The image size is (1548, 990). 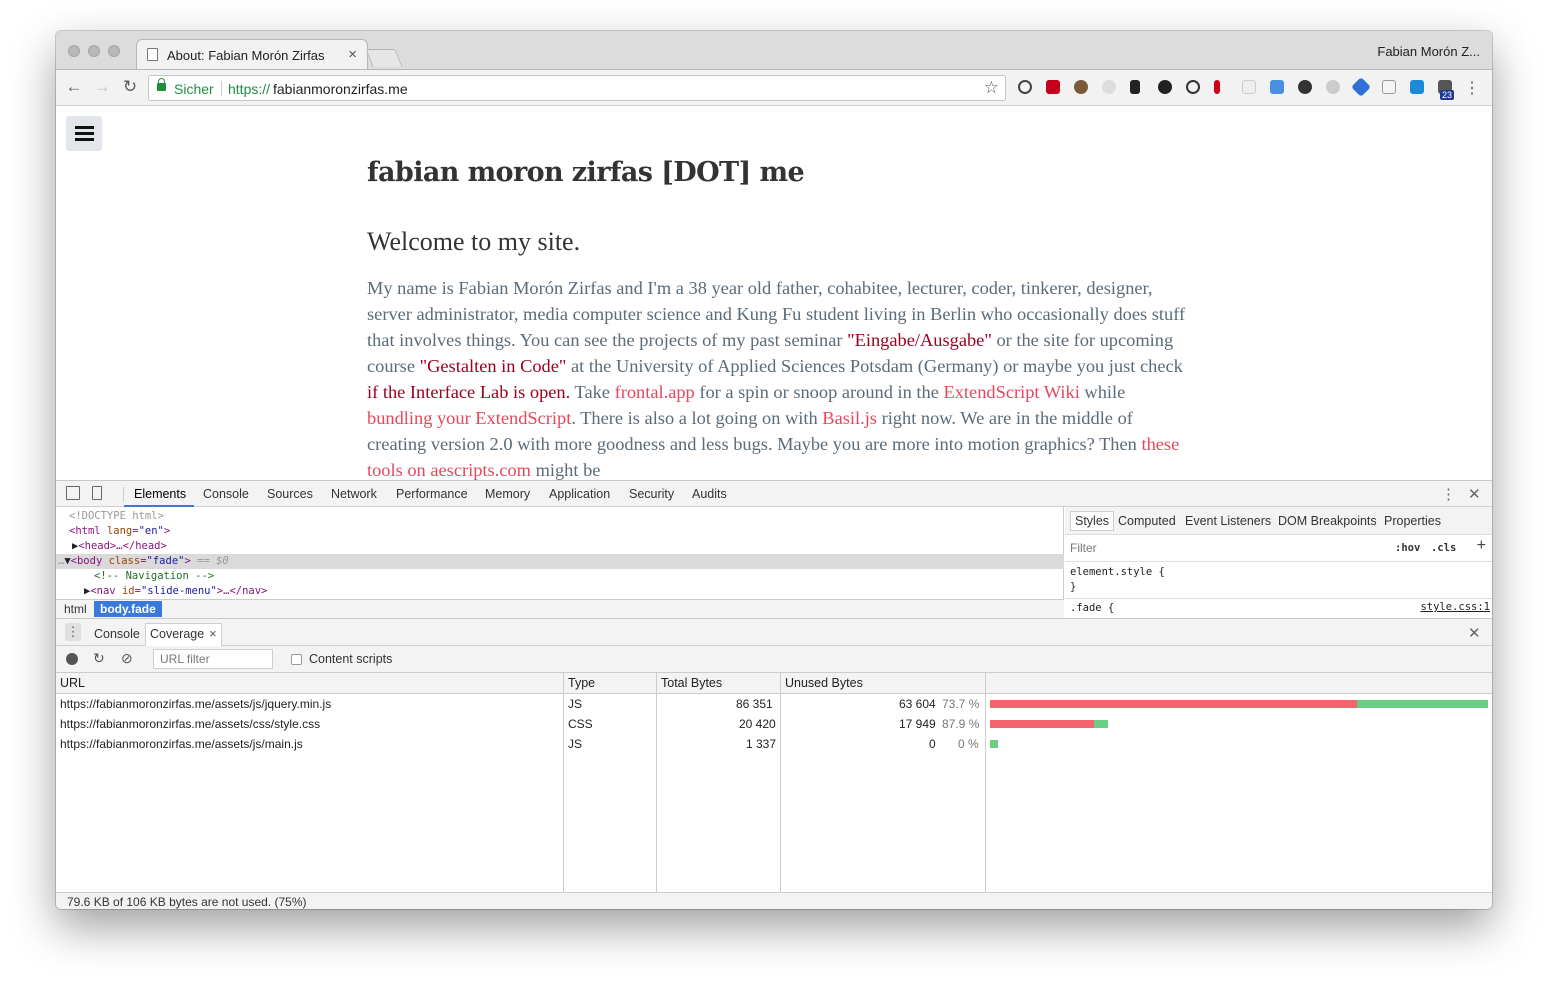 I want to click on tab-elements: Elements, so click(x=160, y=494).